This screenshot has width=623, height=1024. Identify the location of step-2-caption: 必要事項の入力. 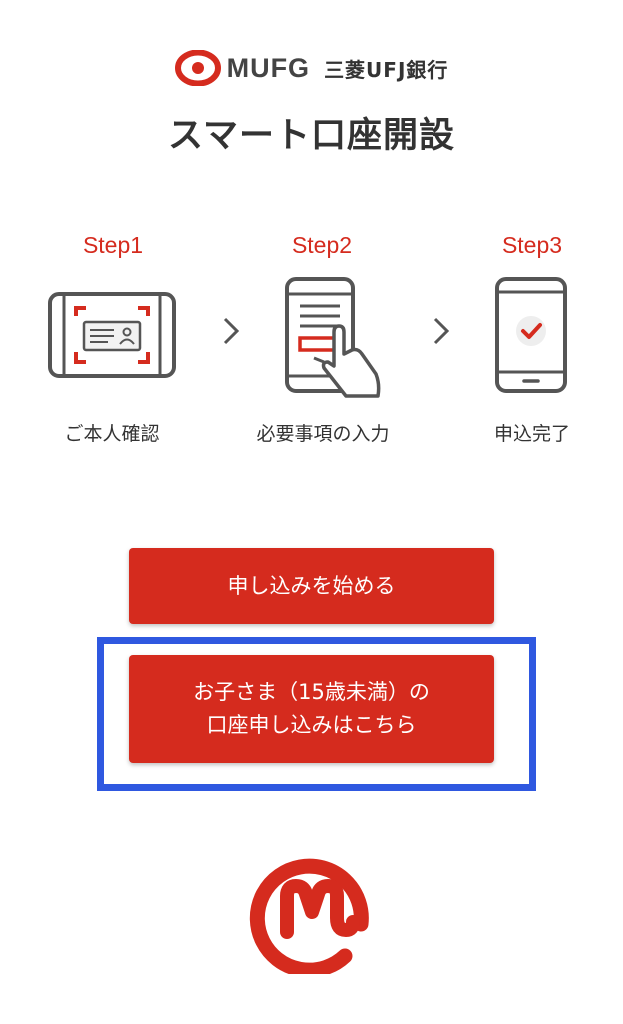
(323, 434).